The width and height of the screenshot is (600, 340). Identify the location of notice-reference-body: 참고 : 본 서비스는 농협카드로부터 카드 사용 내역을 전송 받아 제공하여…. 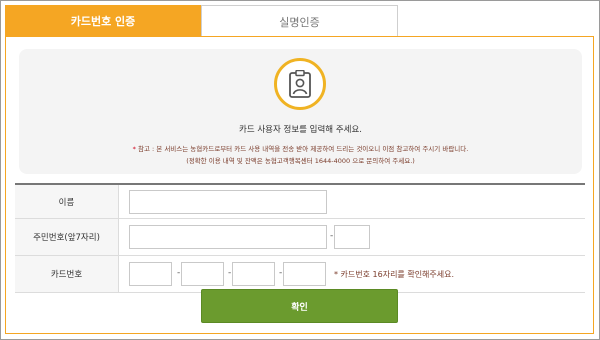
(303, 149).